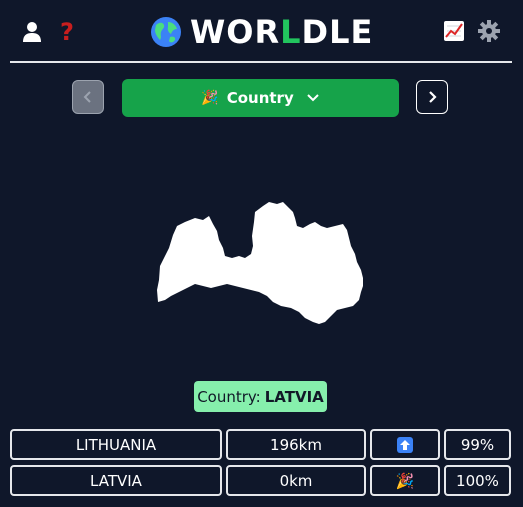 Image resolution: width=523 pixels, height=507 pixels. What do you see at coordinates (454, 31) in the screenshot?
I see `stats-icon` at bounding box center [454, 31].